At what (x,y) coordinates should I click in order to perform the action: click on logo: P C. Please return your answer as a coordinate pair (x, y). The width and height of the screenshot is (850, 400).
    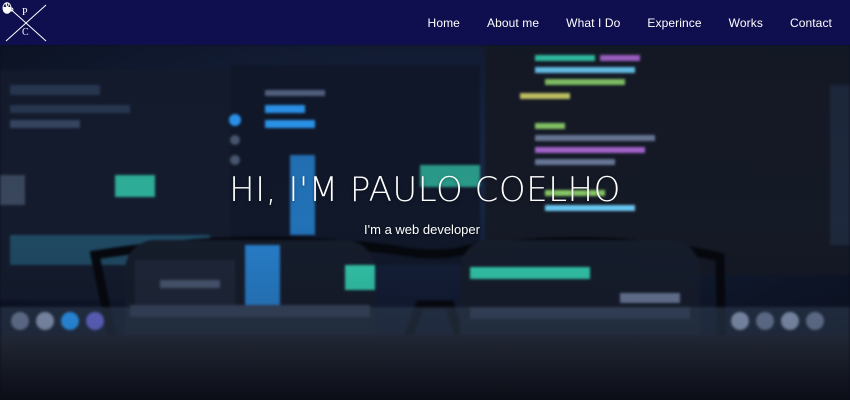
    Looking at the image, I should click on (26, 22).